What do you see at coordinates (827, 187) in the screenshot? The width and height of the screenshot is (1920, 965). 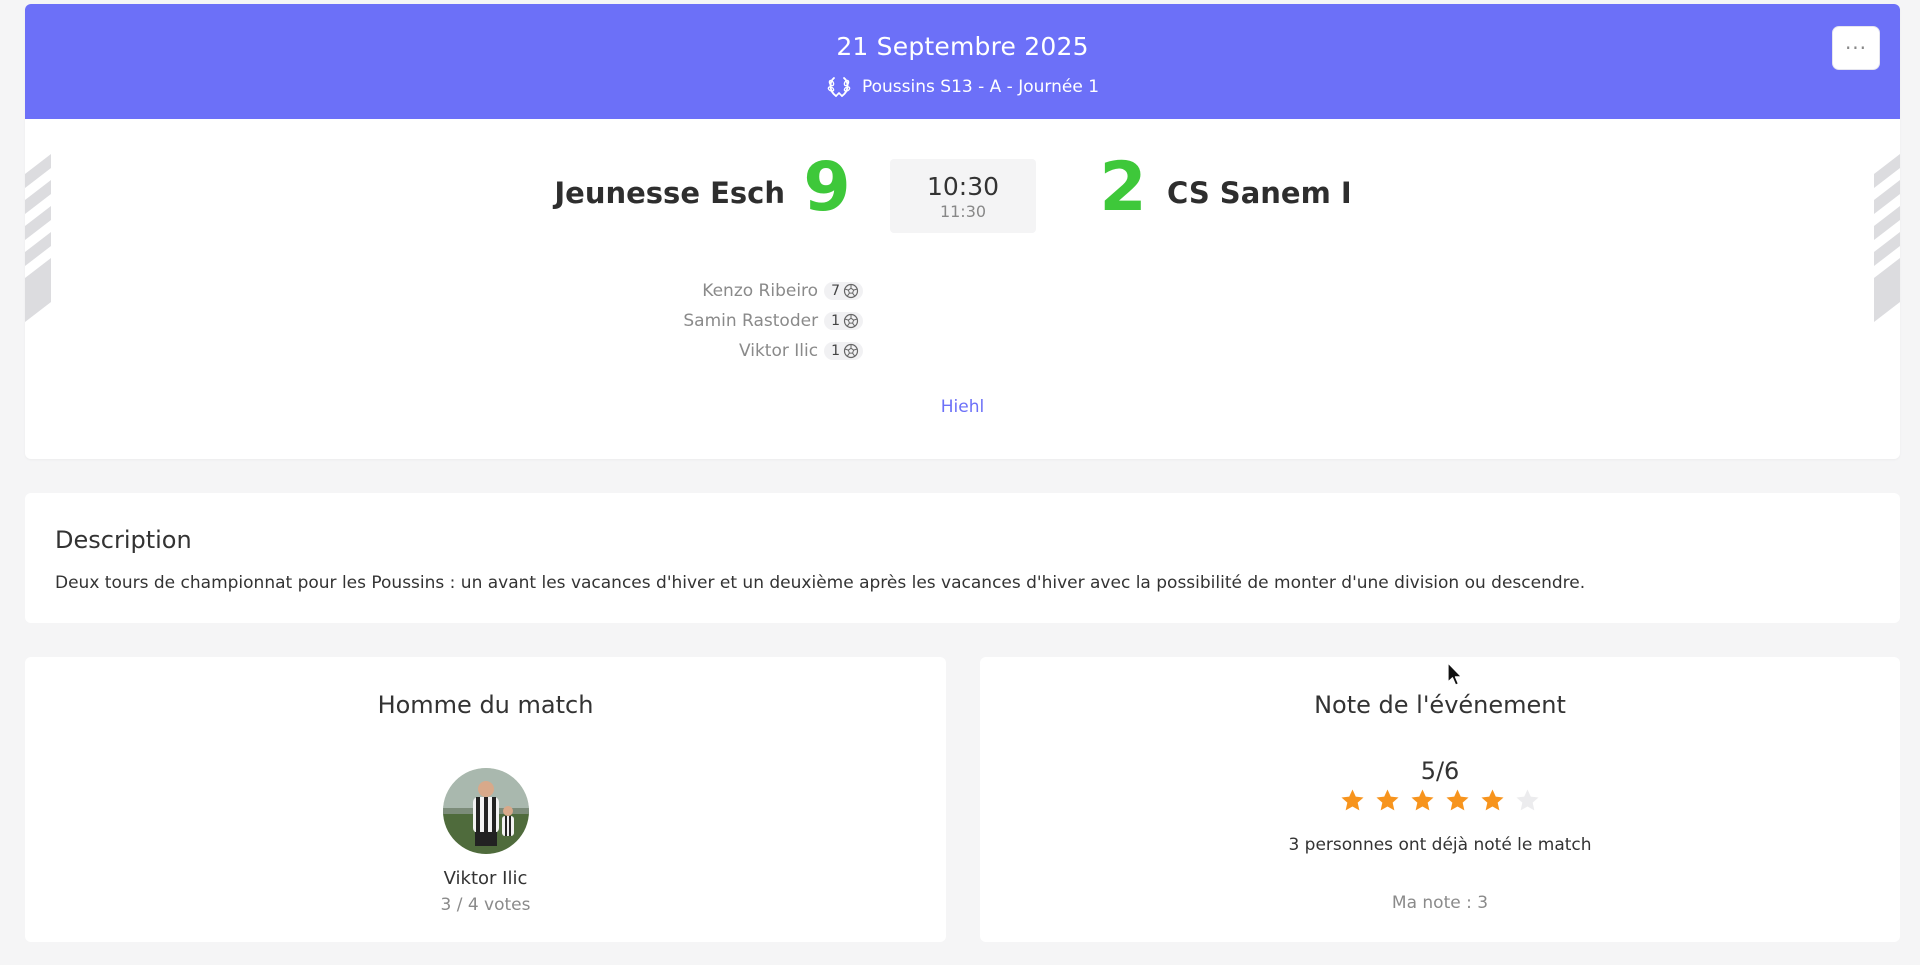 I see `home-score: 9` at bounding box center [827, 187].